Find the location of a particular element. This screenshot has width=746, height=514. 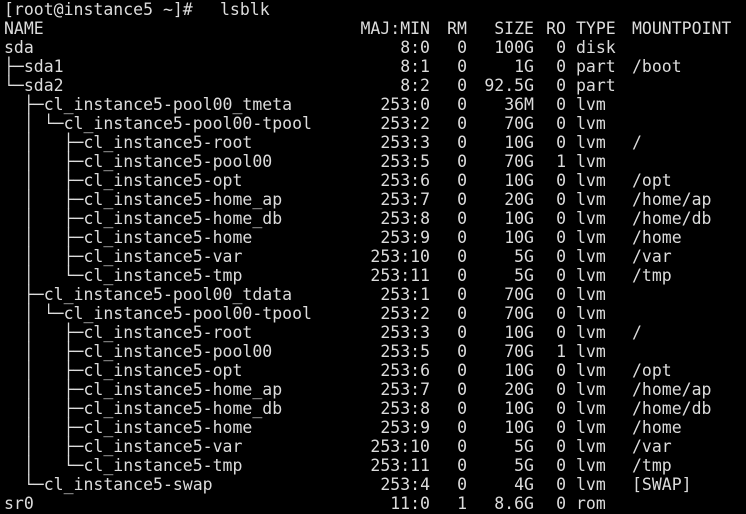

table-header: NAME MAJ:MIN RM SIZE RO TYPE MOUNTPOINT is located at coordinates (373, 28).